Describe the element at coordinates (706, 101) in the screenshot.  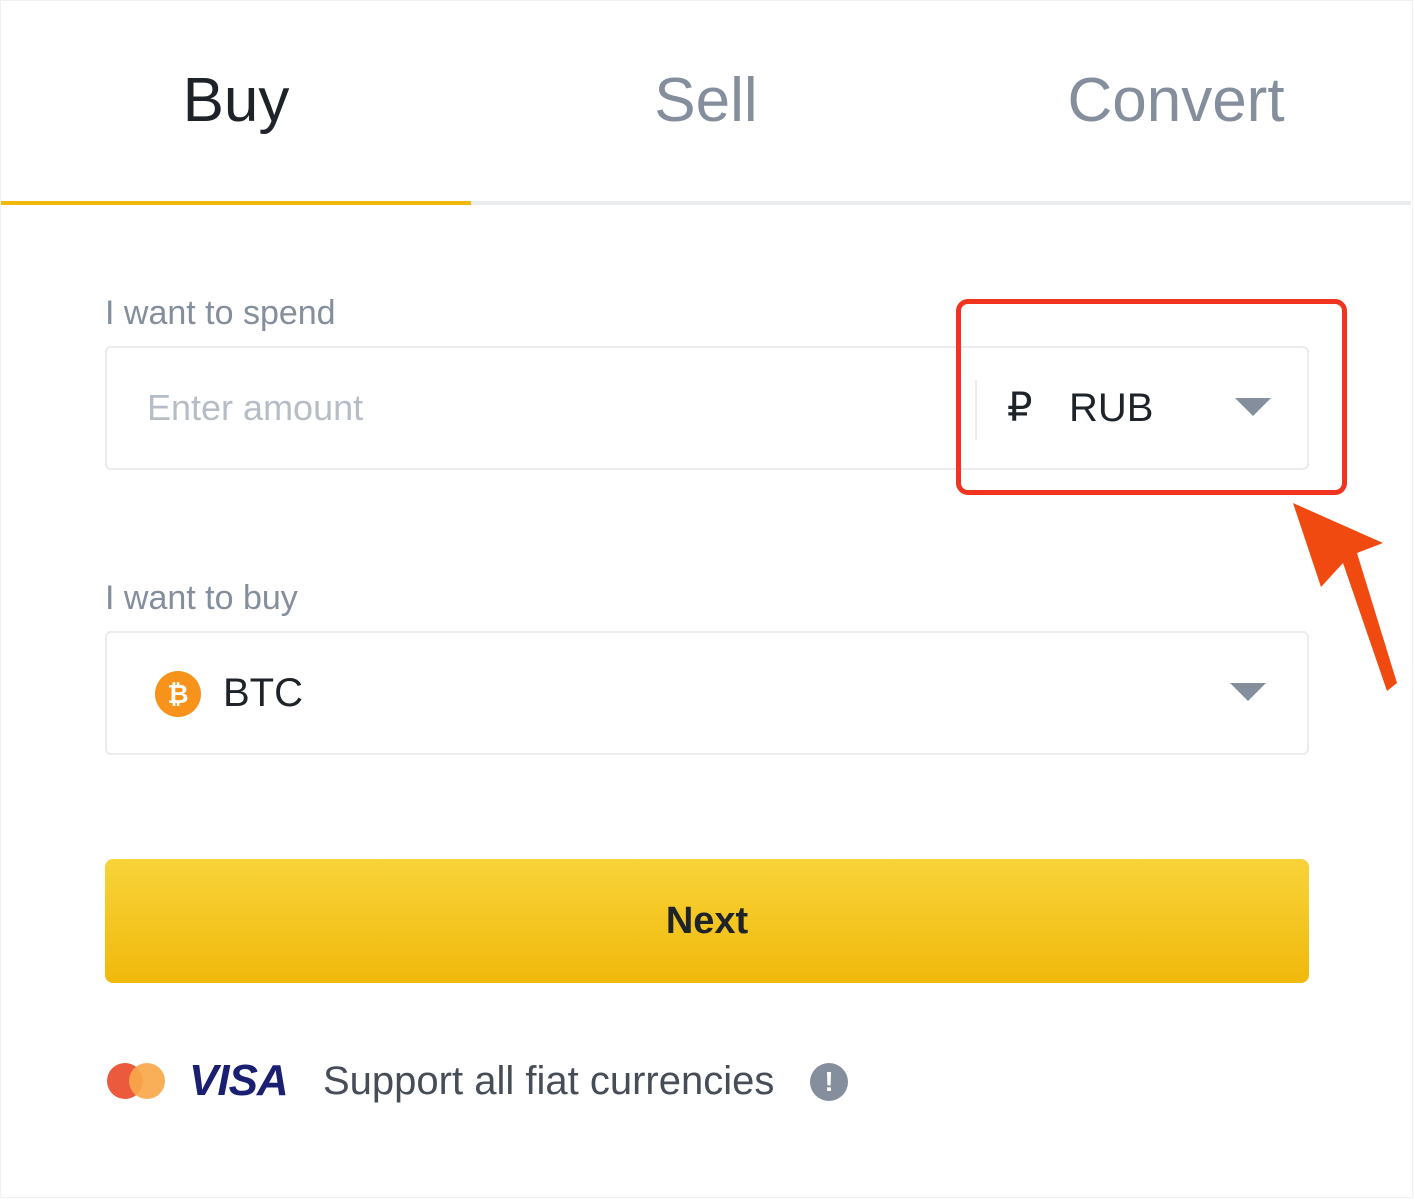
I see `tab-sell: Sell` at that location.